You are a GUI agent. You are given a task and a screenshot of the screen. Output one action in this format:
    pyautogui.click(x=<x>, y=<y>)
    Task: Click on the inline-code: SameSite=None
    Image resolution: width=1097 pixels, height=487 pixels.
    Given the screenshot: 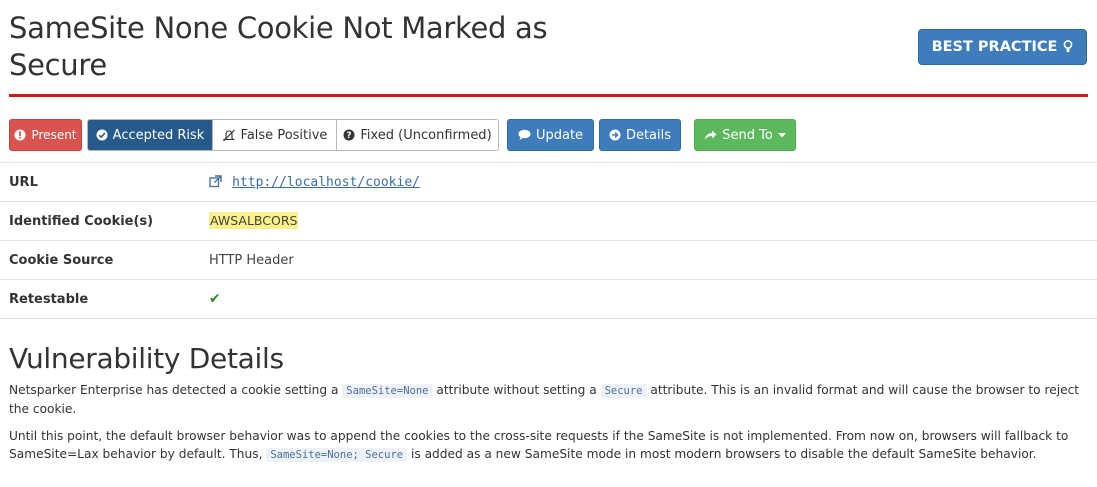 What is the action you would take?
    pyautogui.click(x=387, y=391)
    